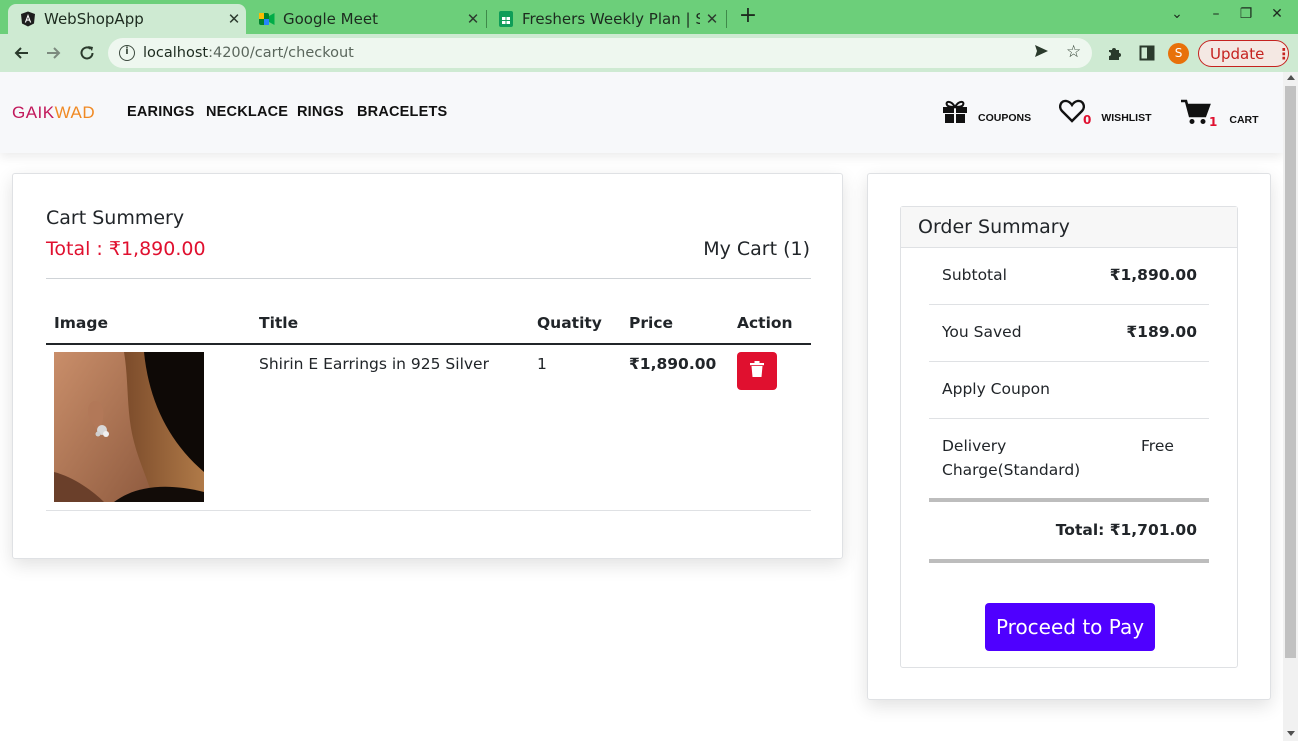 Image resolution: width=1298 pixels, height=741 pixels. What do you see at coordinates (126, 249) in the screenshot?
I see `cart-total: Total : ₹1,890.00` at bounding box center [126, 249].